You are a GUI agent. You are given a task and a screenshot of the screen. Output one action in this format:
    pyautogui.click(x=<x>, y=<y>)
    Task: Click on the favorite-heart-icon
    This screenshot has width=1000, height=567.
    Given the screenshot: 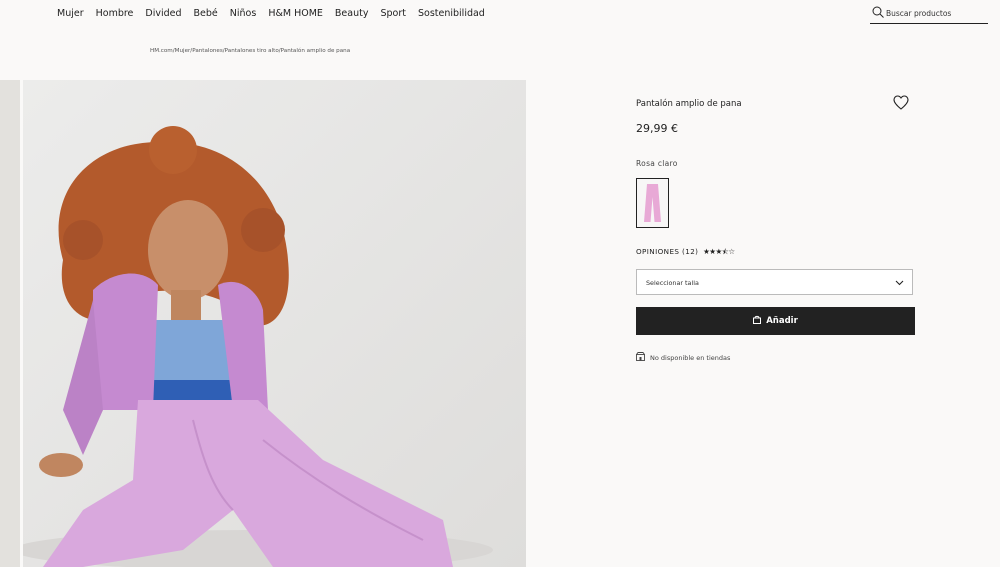 What is the action you would take?
    pyautogui.click(x=902, y=103)
    